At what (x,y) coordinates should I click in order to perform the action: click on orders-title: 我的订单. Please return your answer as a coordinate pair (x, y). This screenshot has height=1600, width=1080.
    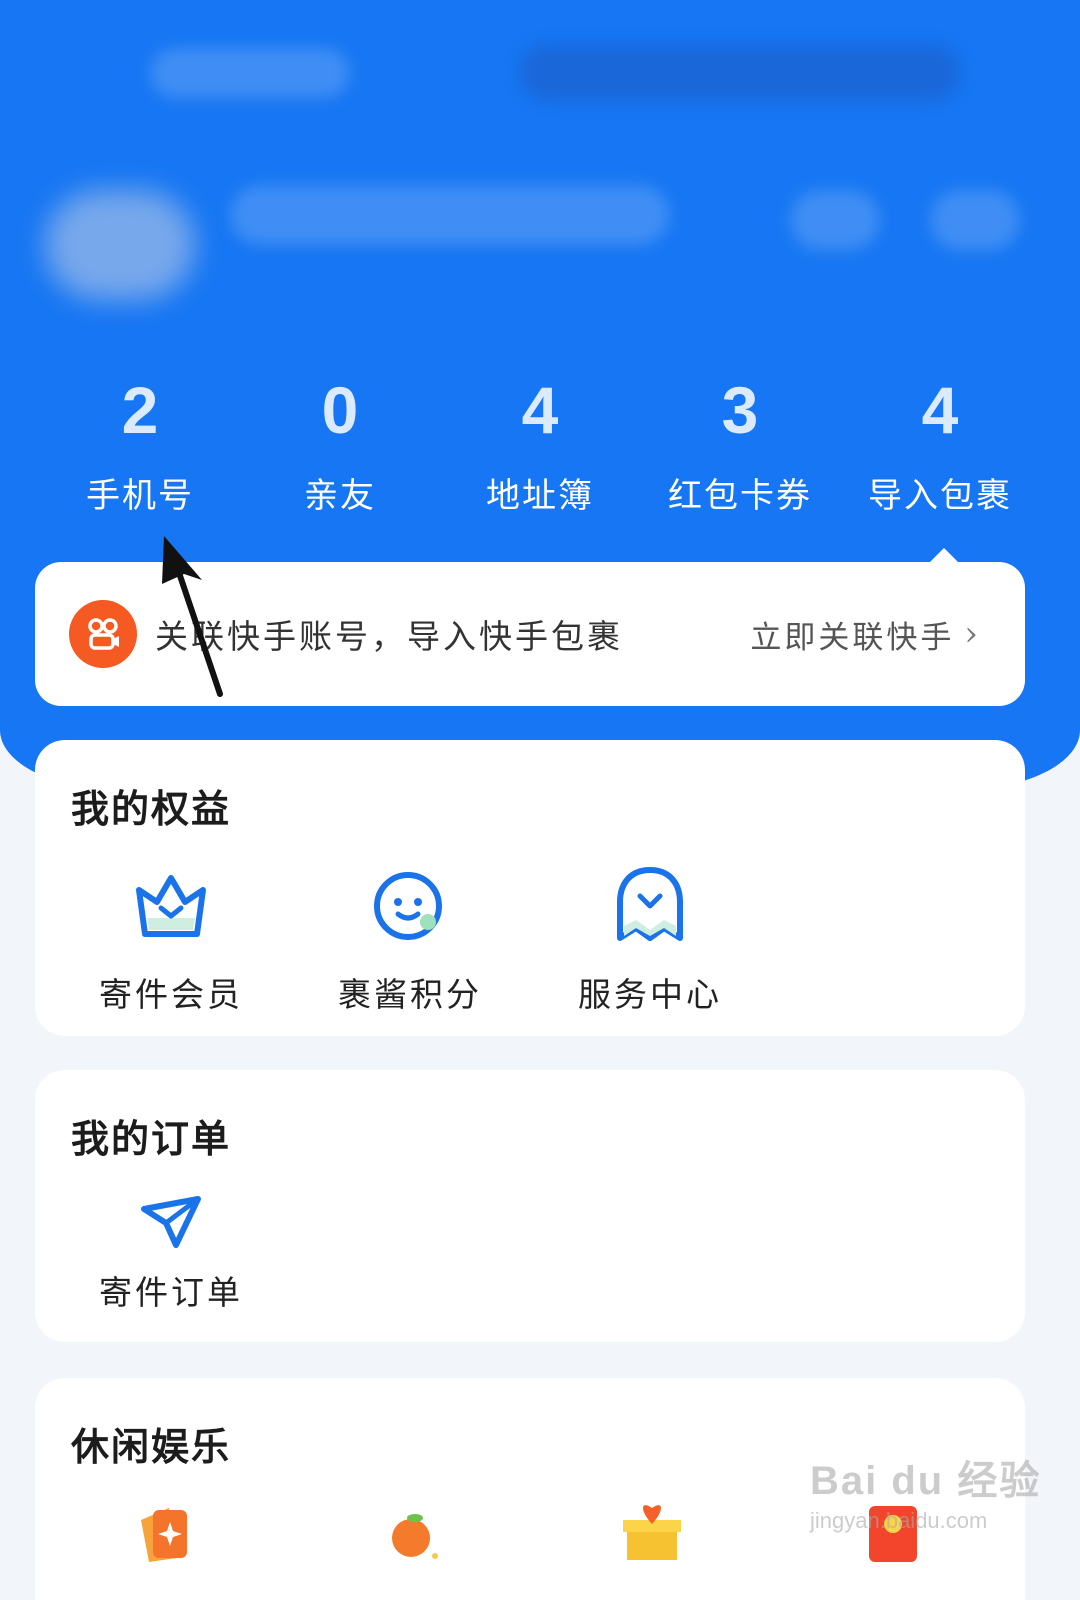
    Looking at the image, I should click on (151, 1138).